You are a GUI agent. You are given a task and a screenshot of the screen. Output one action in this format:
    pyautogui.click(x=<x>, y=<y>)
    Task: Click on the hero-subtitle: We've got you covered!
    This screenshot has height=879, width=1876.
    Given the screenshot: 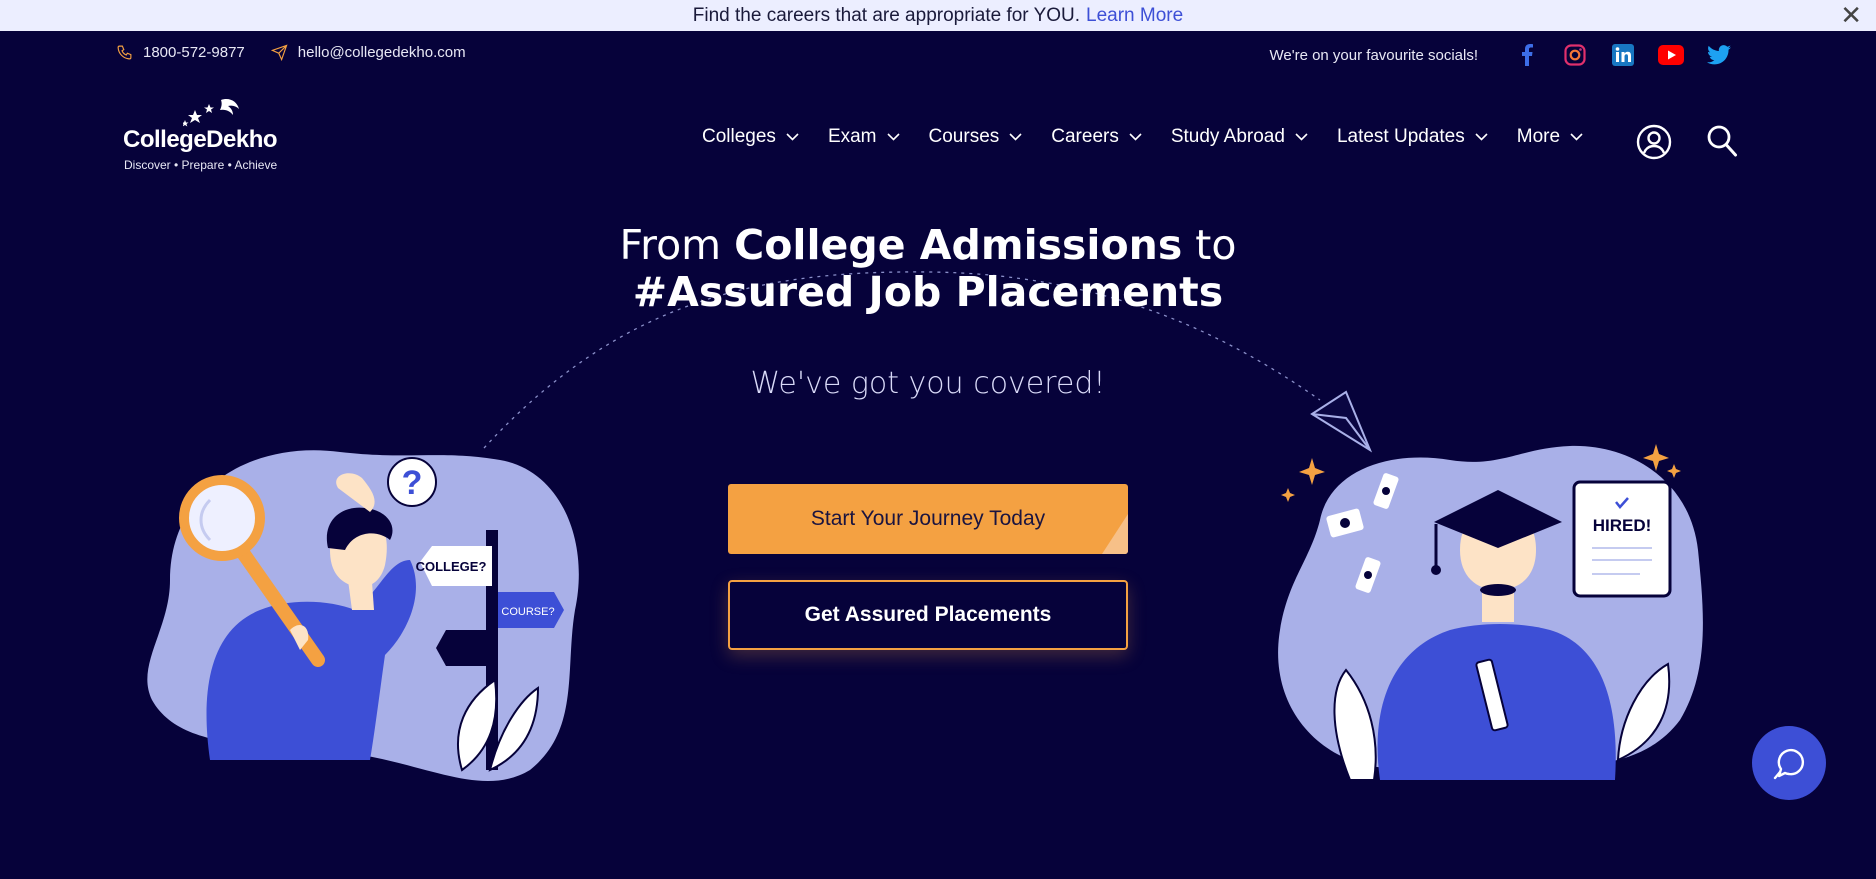 What is the action you would take?
    pyautogui.click(x=928, y=383)
    